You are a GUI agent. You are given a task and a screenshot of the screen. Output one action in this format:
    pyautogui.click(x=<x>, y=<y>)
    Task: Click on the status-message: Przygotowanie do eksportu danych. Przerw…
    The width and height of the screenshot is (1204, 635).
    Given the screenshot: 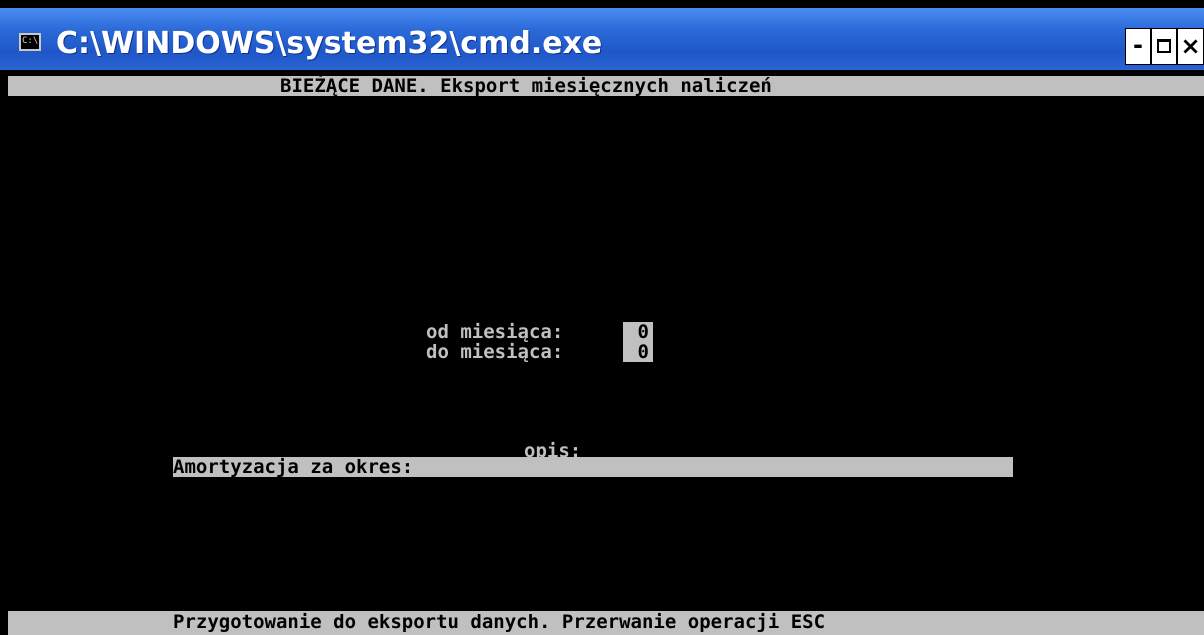 What is the action you would take?
    pyautogui.click(x=499, y=622)
    